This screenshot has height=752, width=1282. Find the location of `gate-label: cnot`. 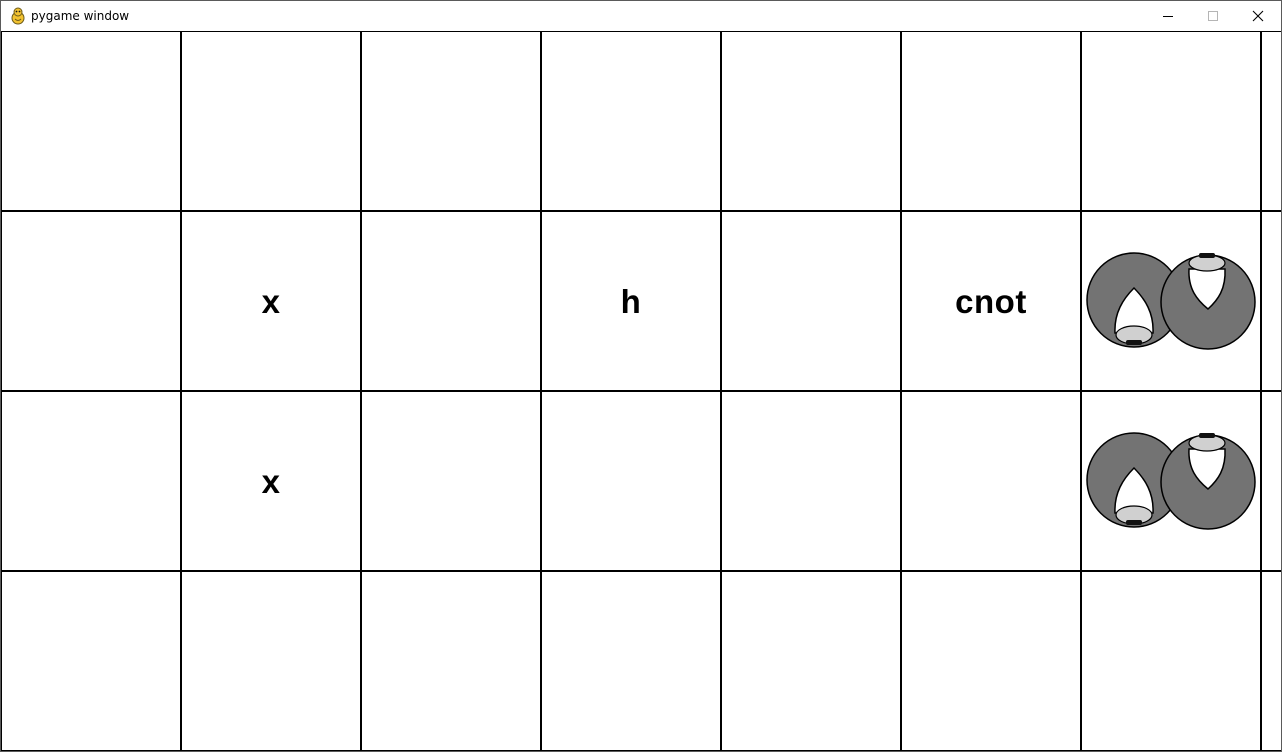

gate-label: cnot is located at coordinates (991, 301).